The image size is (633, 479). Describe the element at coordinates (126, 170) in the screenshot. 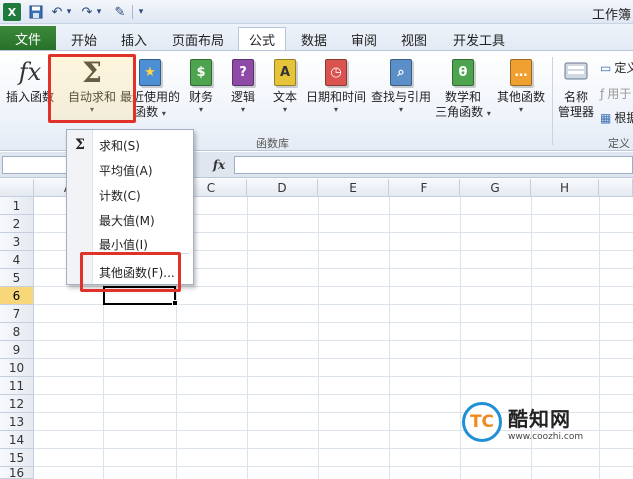

I see `menu-item-label: 平均值(A)` at that location.